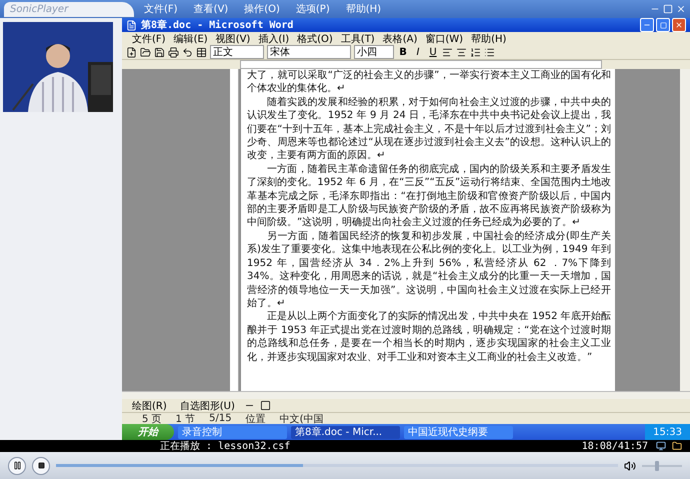  Describe the element at coordinates (374, 52) in the screenshot. I see `size-dropdown: 小四` at that location.